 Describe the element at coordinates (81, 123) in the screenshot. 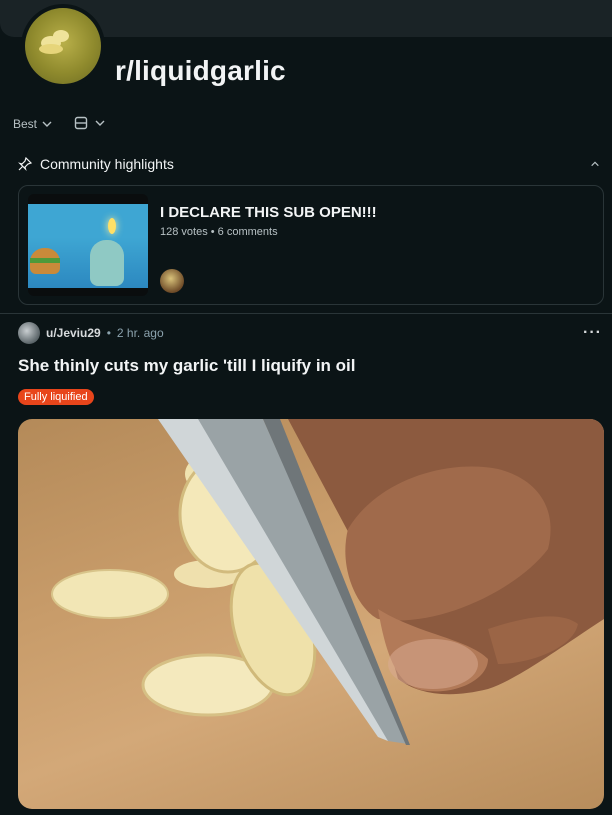

I see `card-layout-icon` at that location.